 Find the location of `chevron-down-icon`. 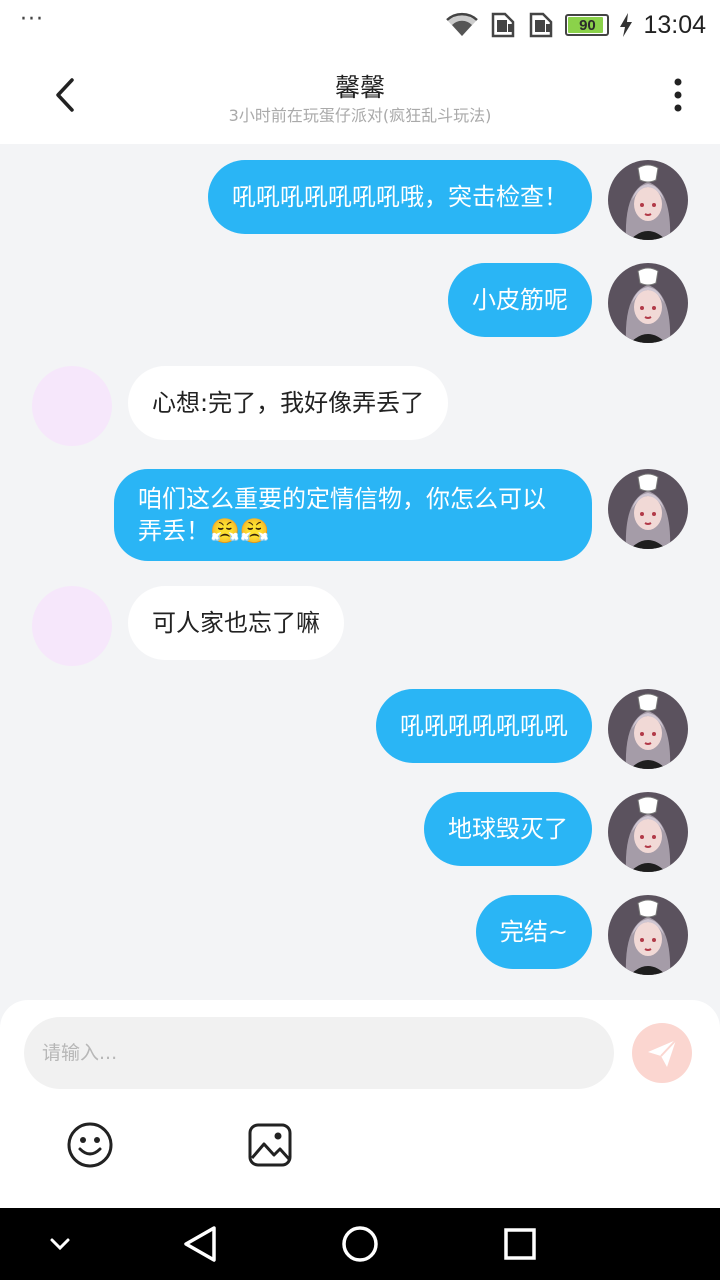

chevron-down-icon is located at coordinates (60, 1244).